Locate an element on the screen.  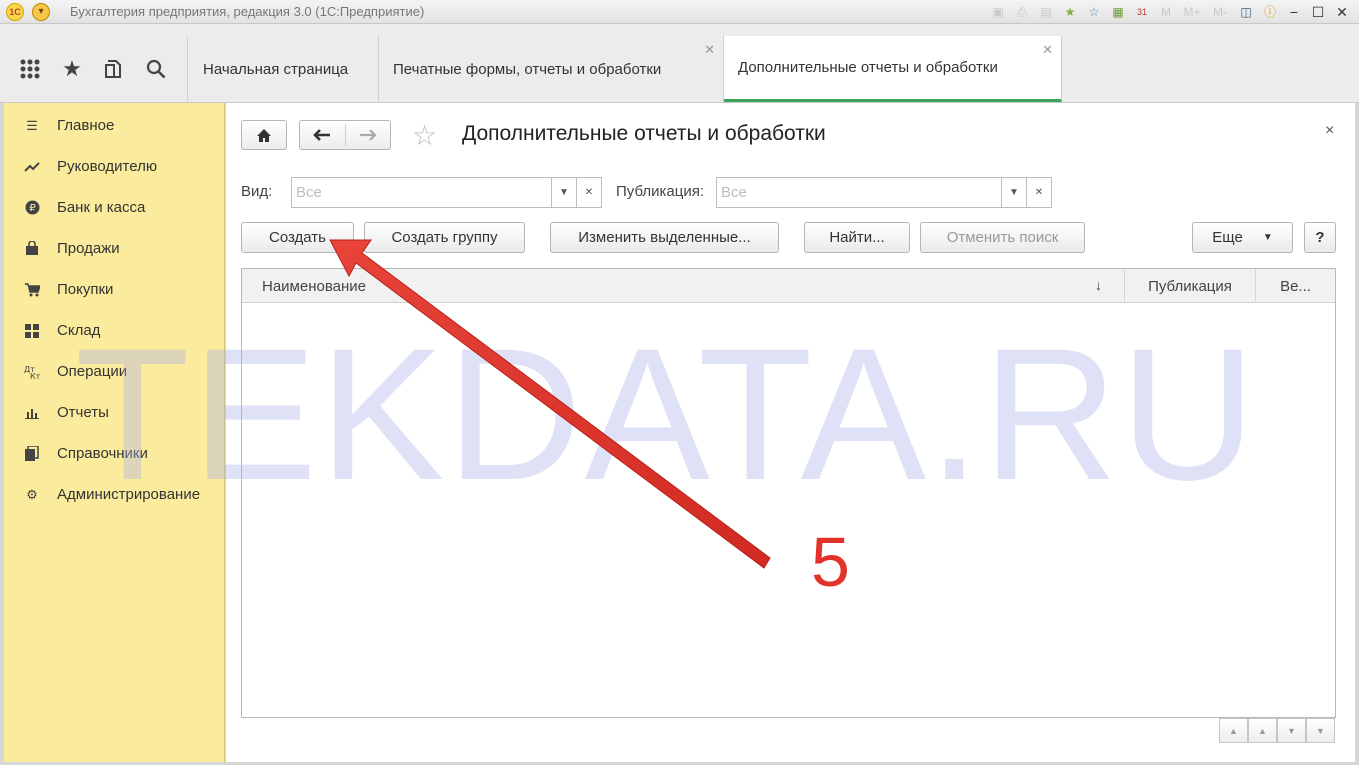
vid-clear-button: ✕ is located at coordinates (589, 192).